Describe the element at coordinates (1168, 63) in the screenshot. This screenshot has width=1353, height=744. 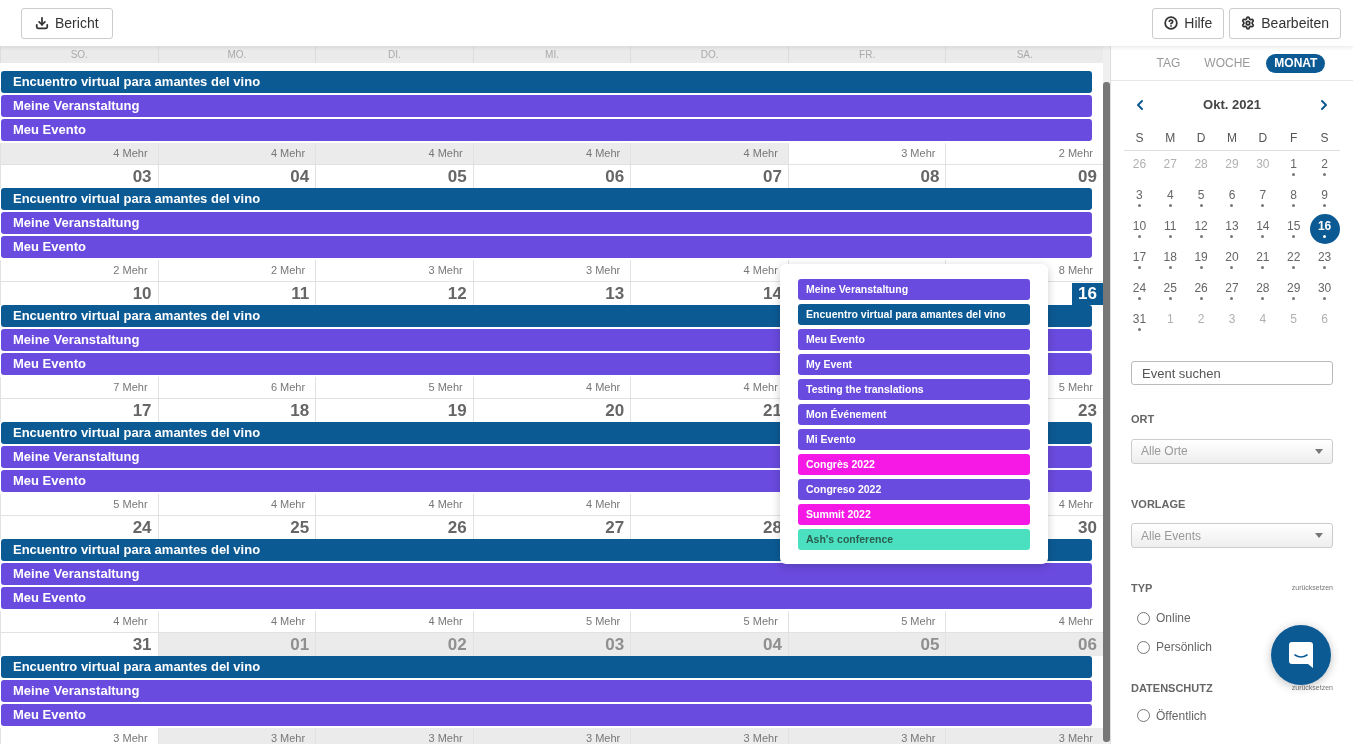
I see `view-tab: TAG` at that location.